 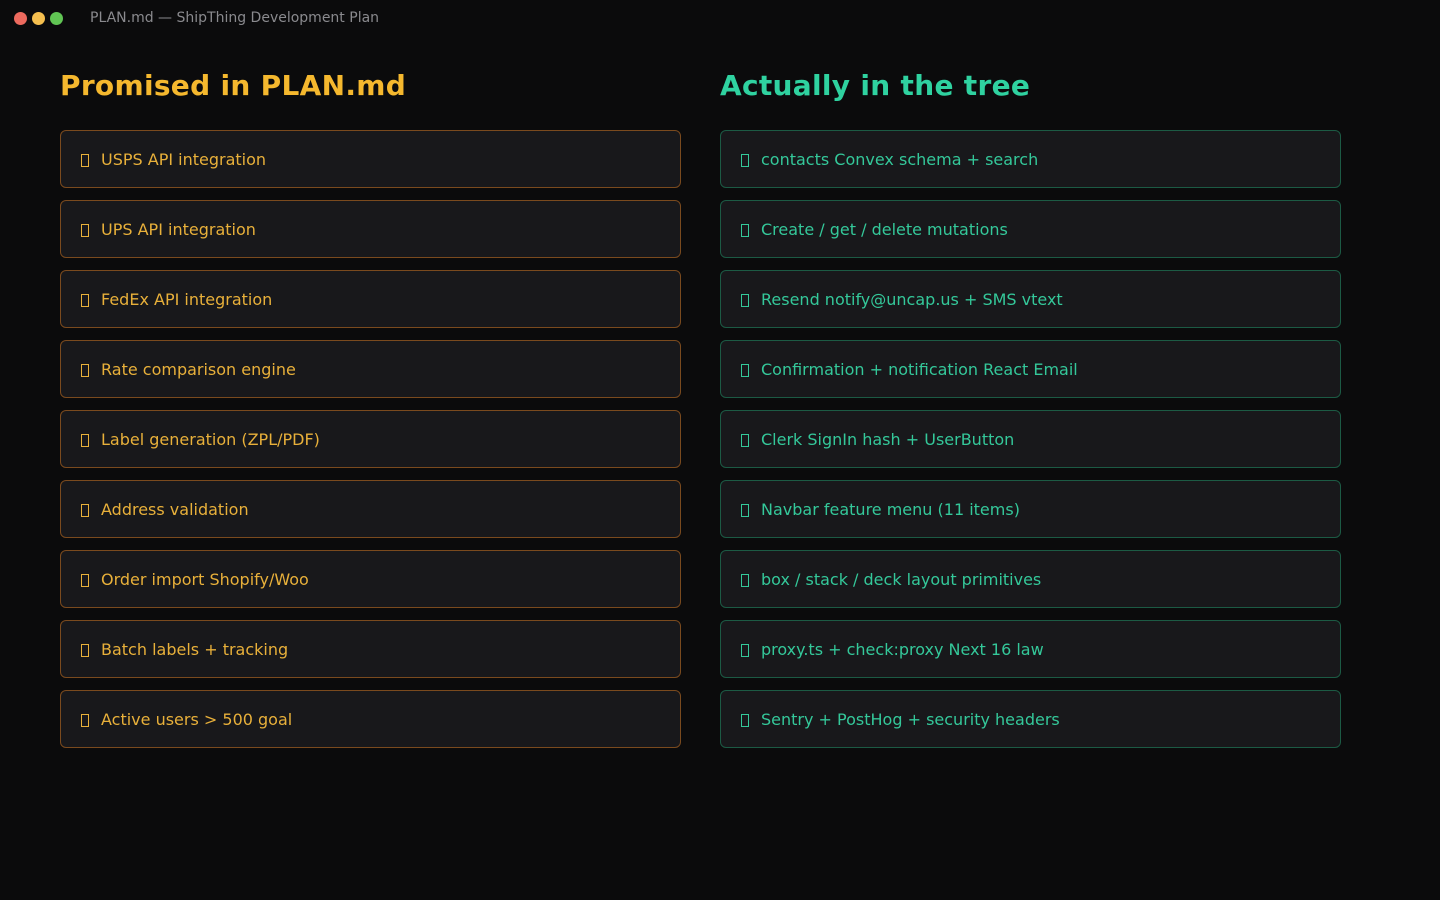 I want to click on actual-item-label: Resend notify@uncap.us + SMS vtext, so click(x=912, y=299).